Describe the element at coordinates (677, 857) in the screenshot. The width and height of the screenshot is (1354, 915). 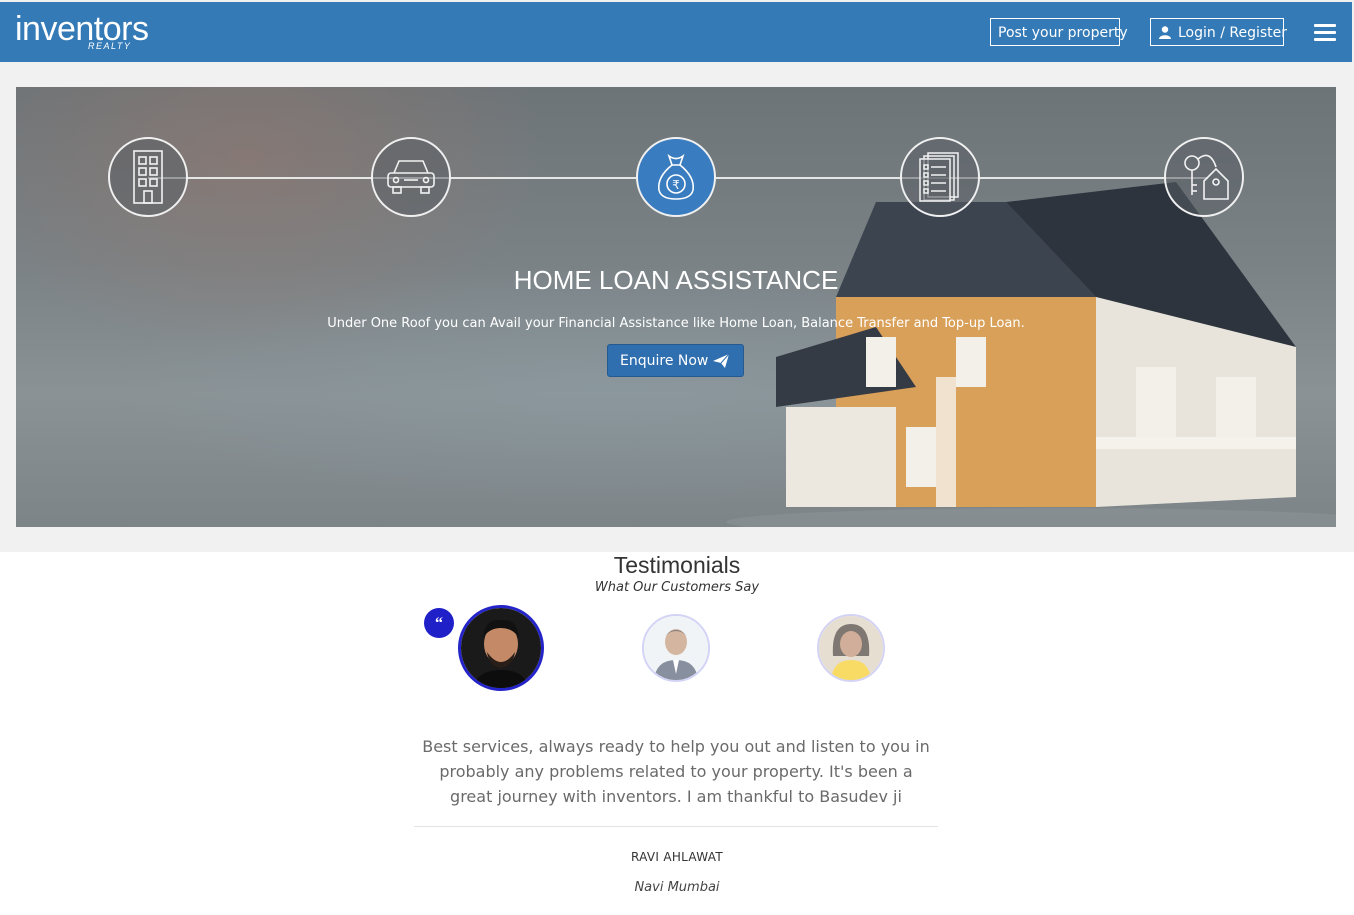
I see `testimonial-author-name: RAVI AHLAWAT` at that location.